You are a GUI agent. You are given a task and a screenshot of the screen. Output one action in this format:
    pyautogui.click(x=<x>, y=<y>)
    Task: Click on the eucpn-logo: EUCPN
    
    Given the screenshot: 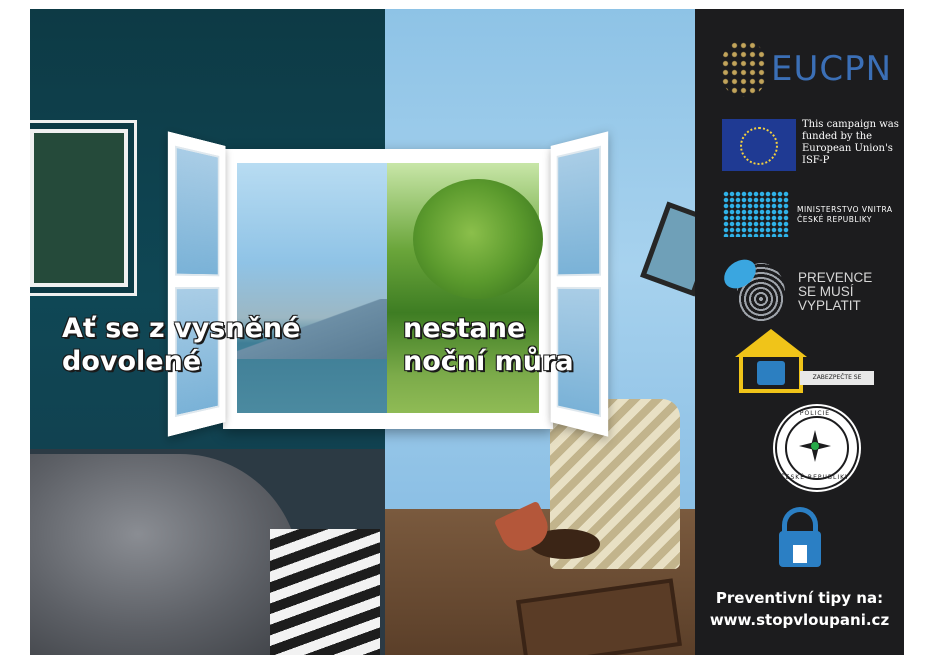 What is the action you would take?
    pyautogui.click(x=799, y=69)
    